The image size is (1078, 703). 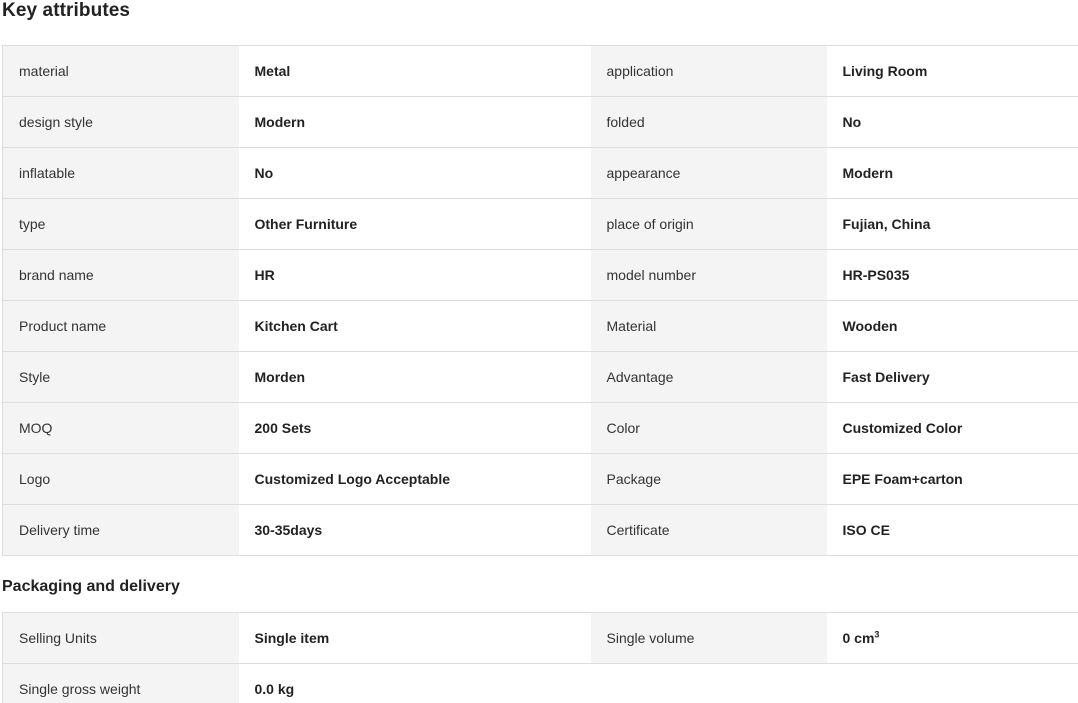 What do you see at coordinates (120, 377) in the screenshot?
I see `attribute-label: Style` at bounding box center [120, 377].